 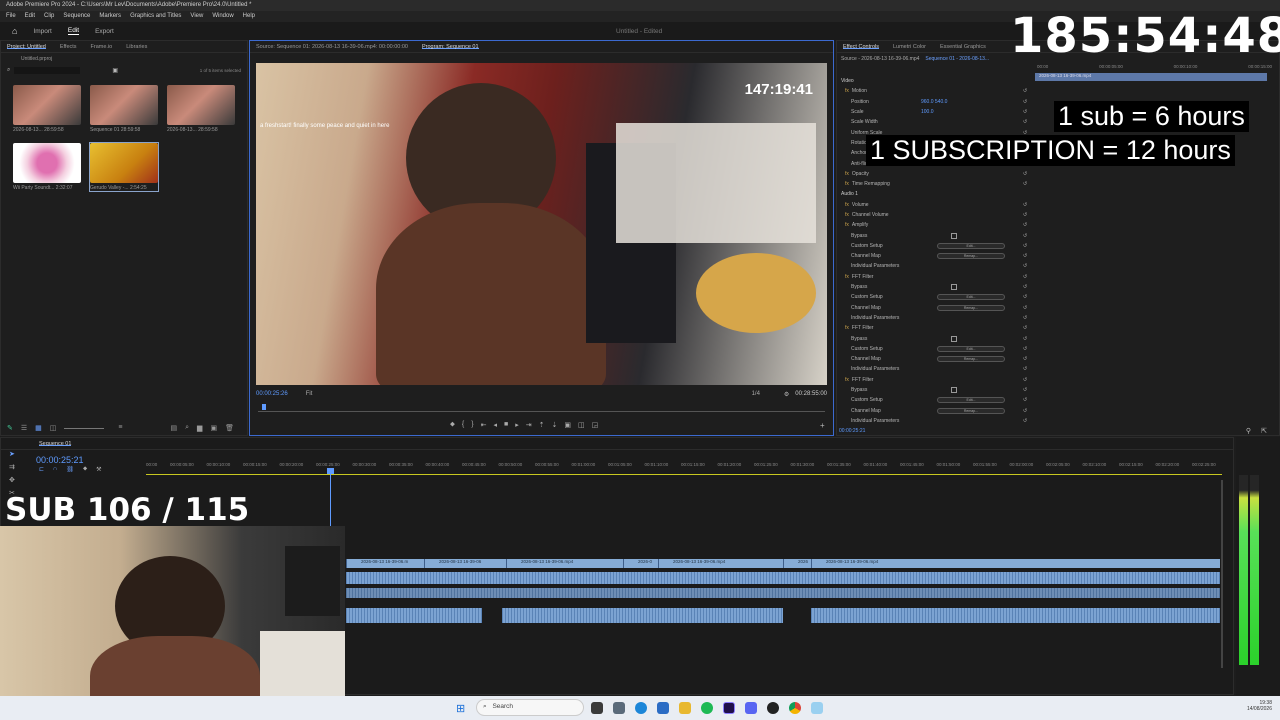 I want to click on task-view-icon, so click(x=597, y=708).